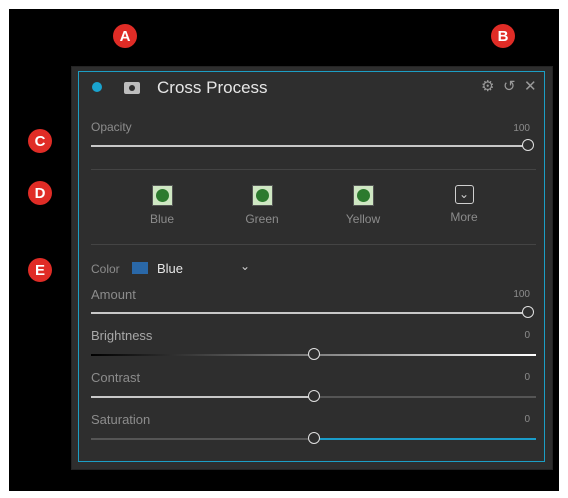 Image resolution: width=568 pixels, height=498 pixels. What do you see at coordinates (202, 397) in the screenshot?
I see `contrast-slider-track-left` at bounding box center [202, 397].